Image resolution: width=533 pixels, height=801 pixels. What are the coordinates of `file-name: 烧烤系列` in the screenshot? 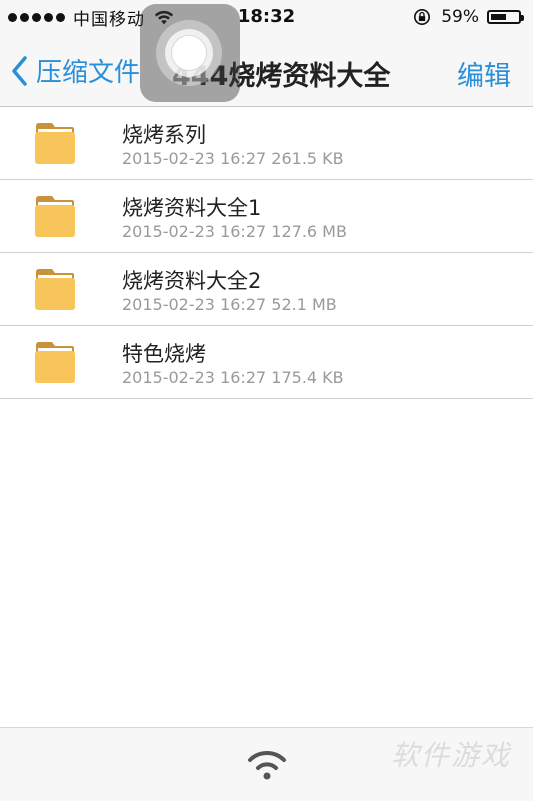 It's located at (164, 135).